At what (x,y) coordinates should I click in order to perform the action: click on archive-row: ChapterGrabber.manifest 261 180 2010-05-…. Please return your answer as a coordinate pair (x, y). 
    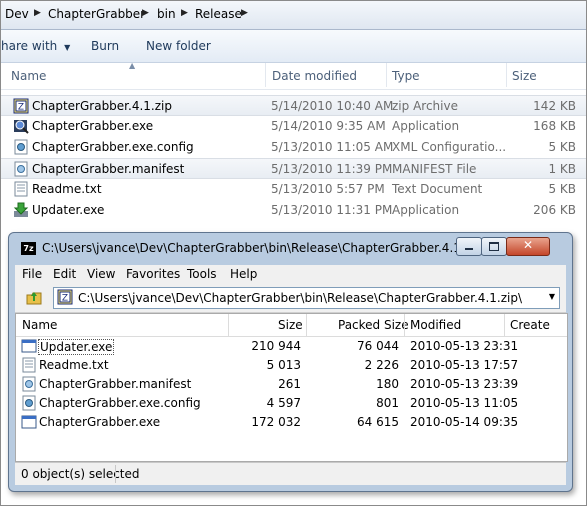
    Looking at the image, I should click on (291, 384).